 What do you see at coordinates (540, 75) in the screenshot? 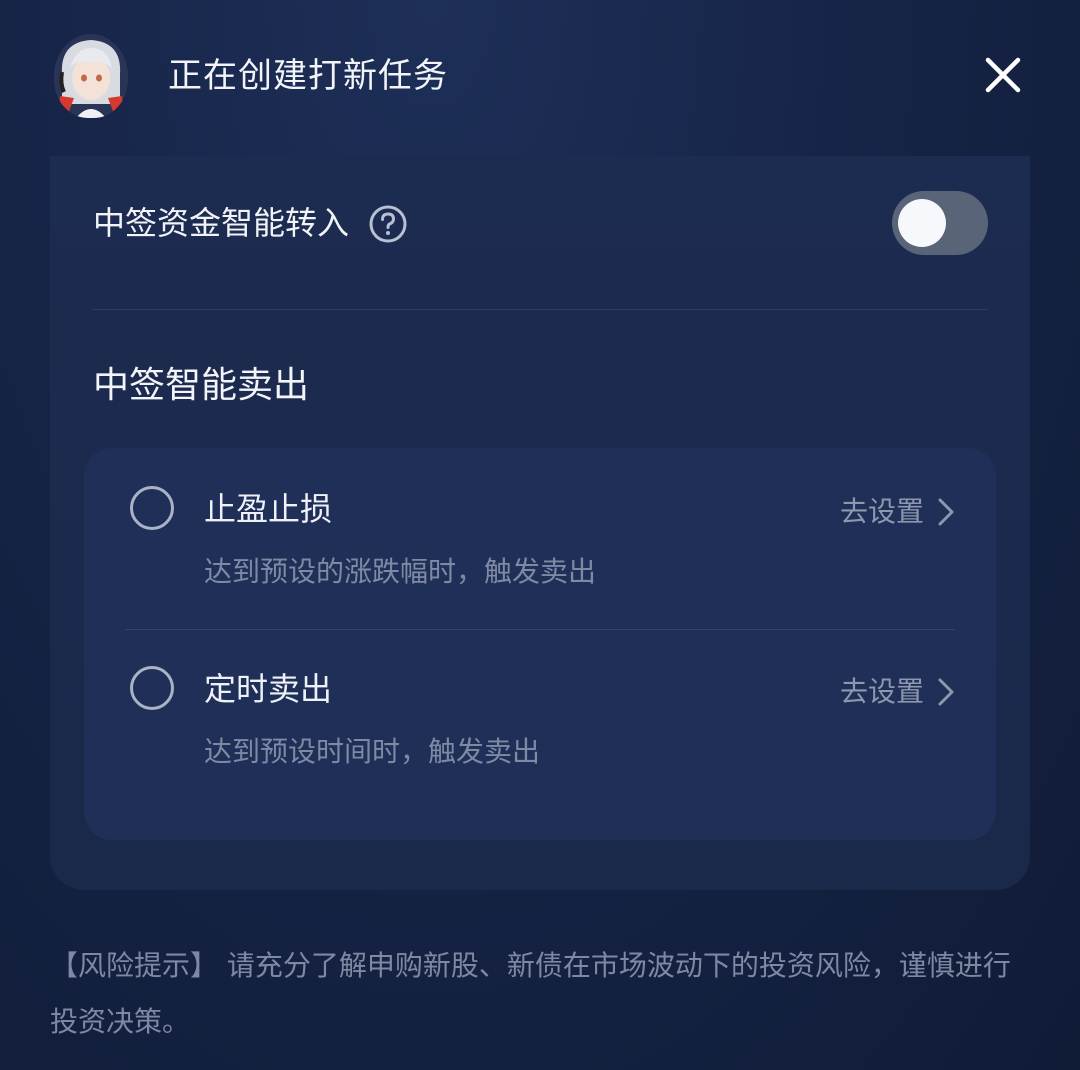
I see `dialog-header: 正在创建打新任务` at bounding box center [540, 75].